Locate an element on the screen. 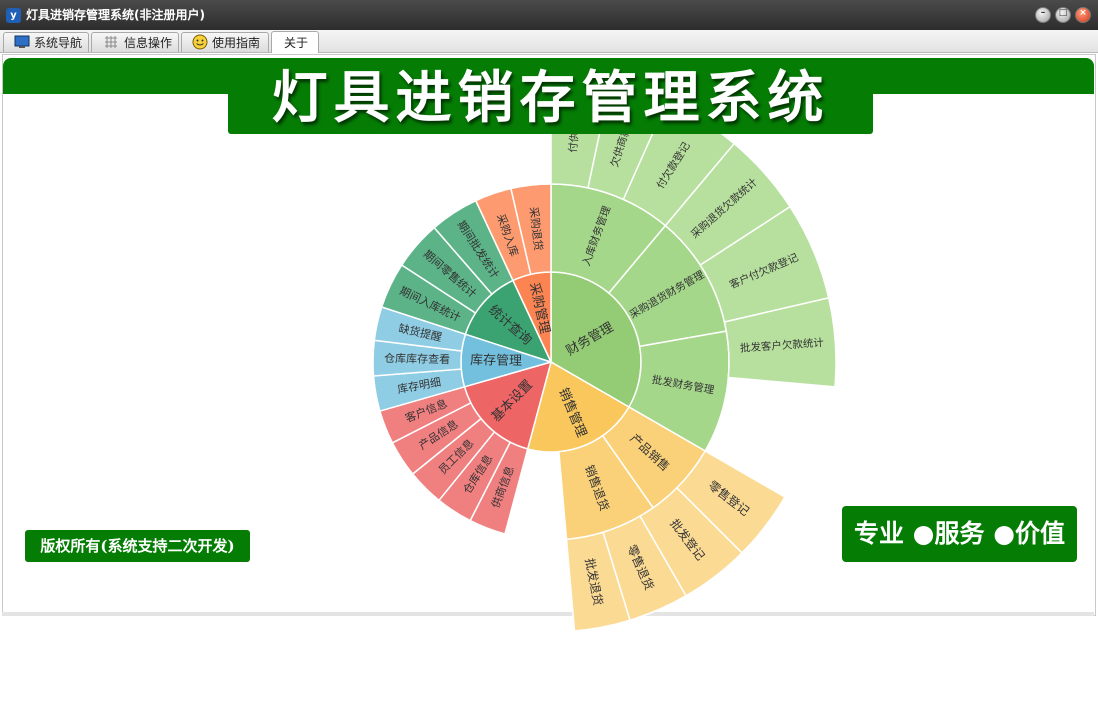 The width and height of the screenshot is (1098, 713). sunburst-root-label: 库存管理 is located at coordinates (496, 360).